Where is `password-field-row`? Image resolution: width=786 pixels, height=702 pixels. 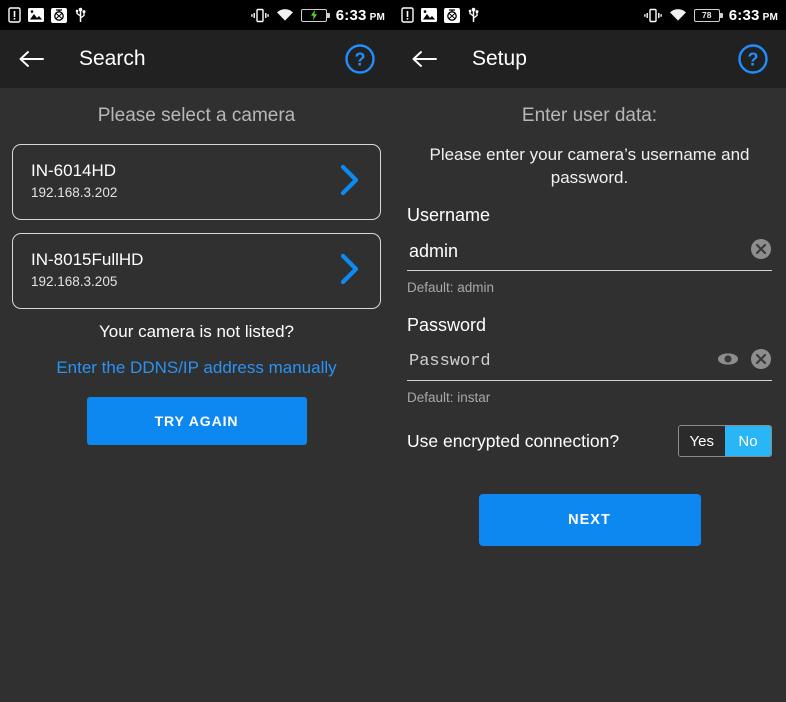 password-field-row is located at coordinates (589, 364).